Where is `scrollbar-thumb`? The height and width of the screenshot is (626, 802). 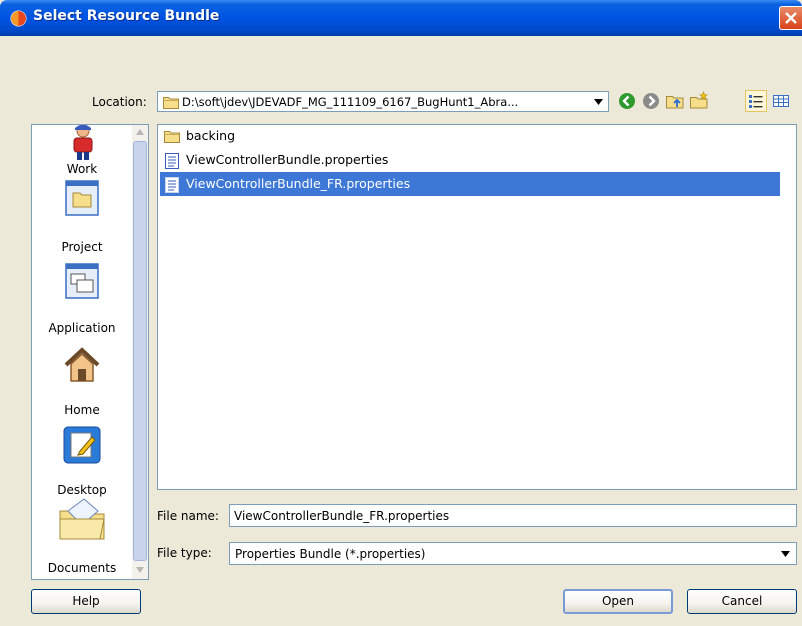 scrollbar-thumb is located at coordinates (140, 351).